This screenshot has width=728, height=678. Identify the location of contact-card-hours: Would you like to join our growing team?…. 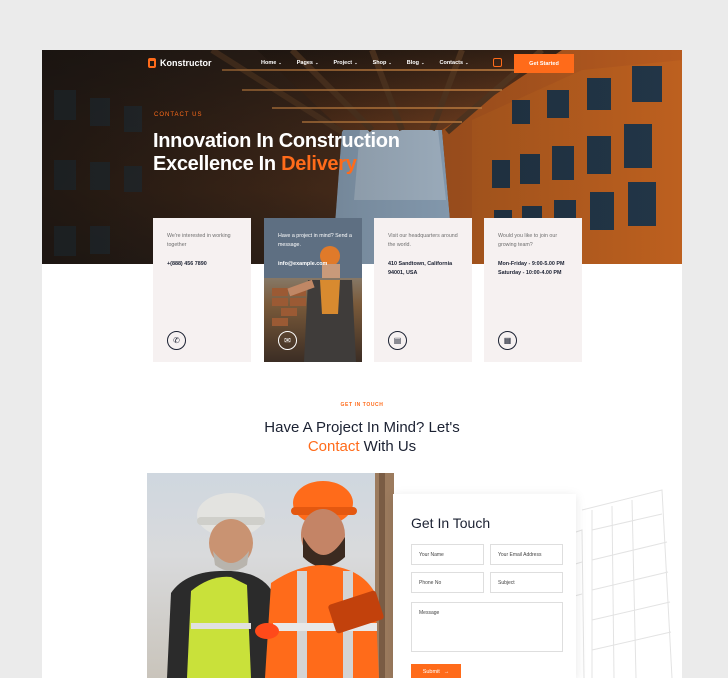
(533, 290).